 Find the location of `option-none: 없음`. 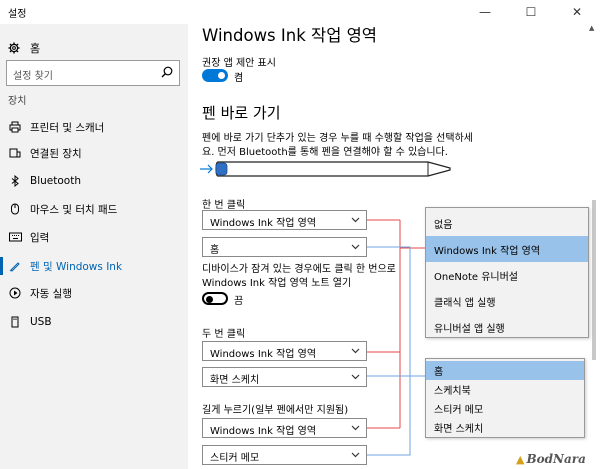

option-none: 없음 is located at coordinates (507, 223).